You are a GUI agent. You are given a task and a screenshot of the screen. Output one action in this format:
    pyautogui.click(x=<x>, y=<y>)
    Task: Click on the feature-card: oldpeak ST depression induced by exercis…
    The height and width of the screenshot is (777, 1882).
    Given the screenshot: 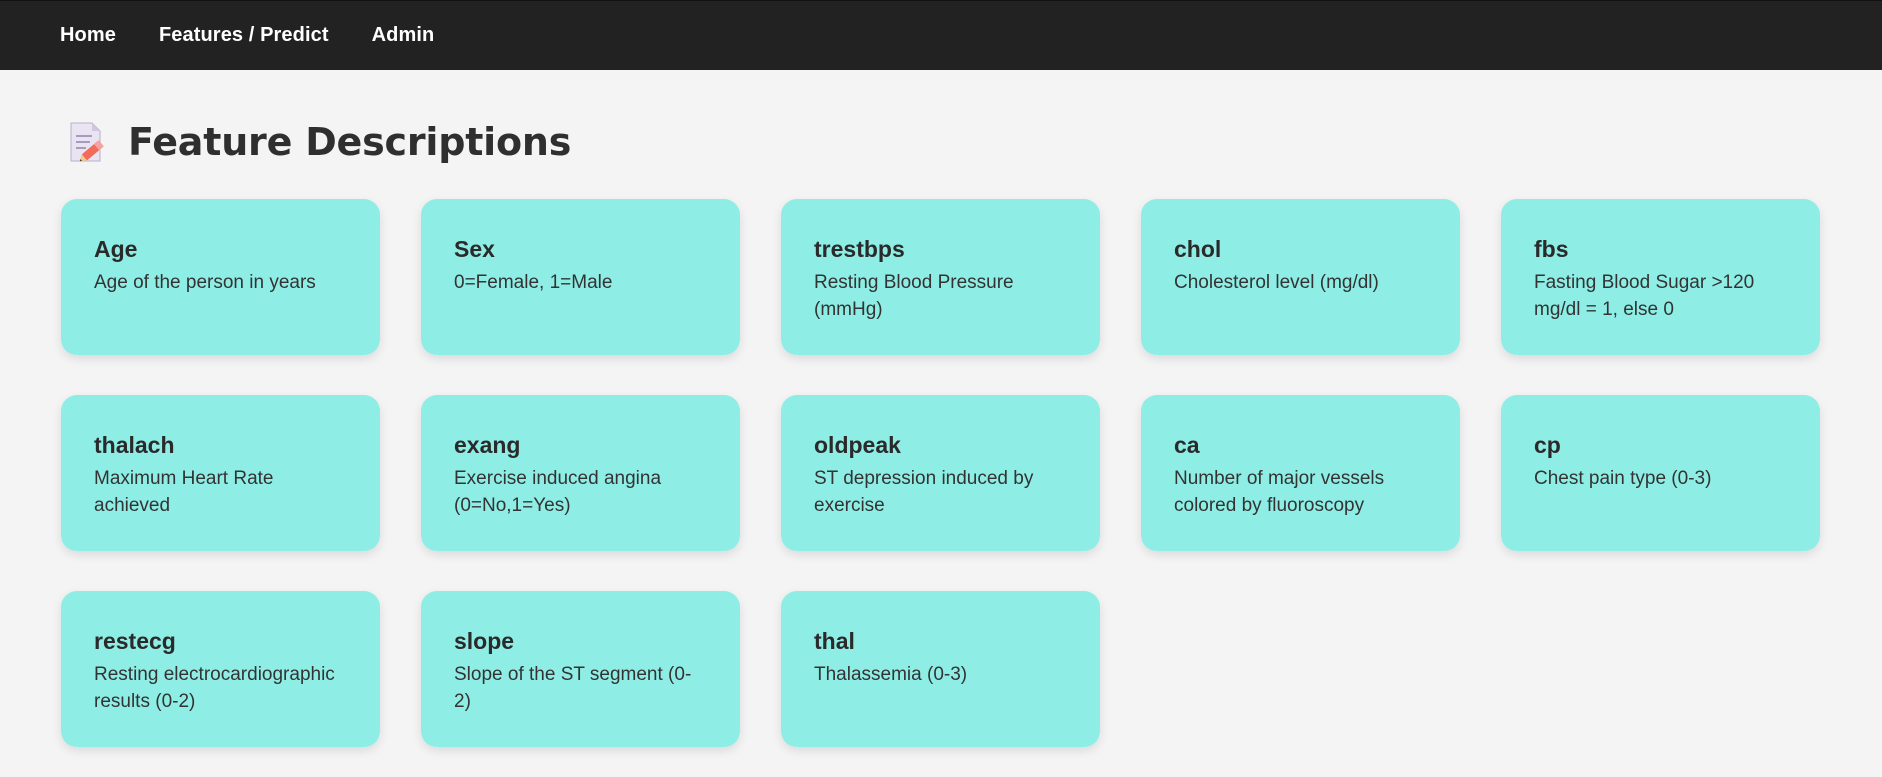 What is the action you would take?
    pyautogui.click(x=940, y=473)
    